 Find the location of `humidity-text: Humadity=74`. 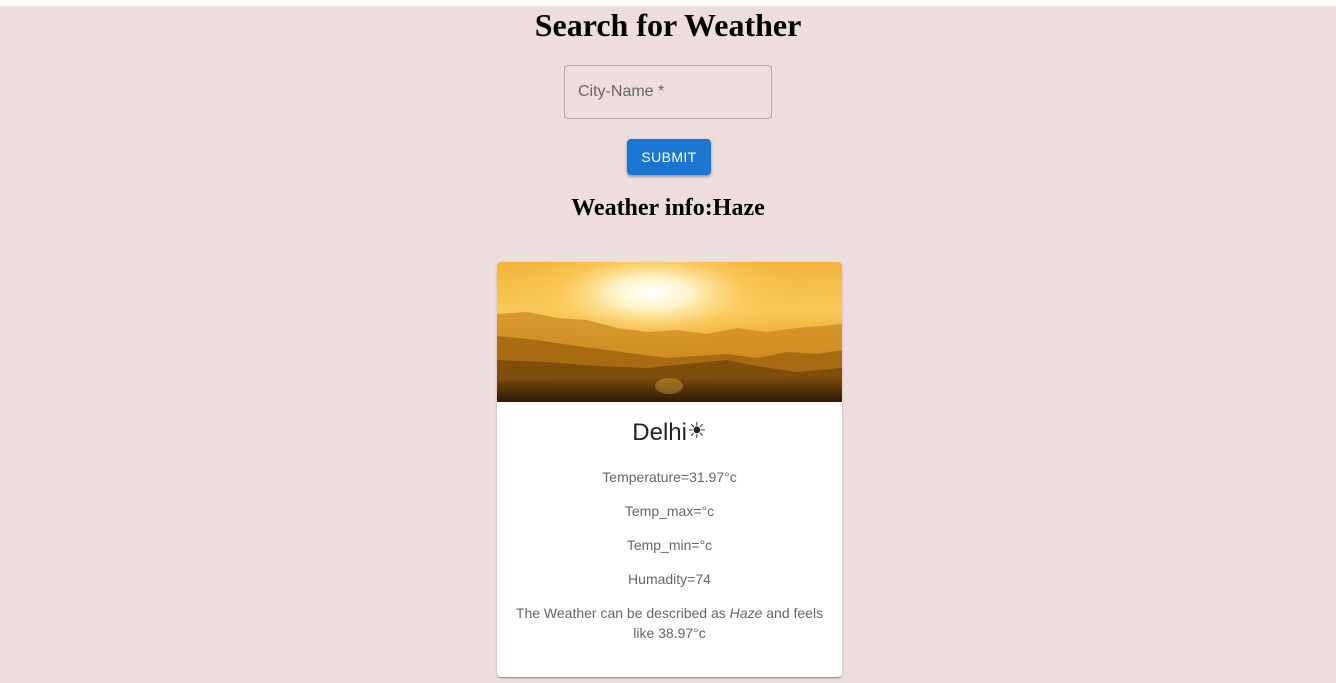

humidity-text: Humadity=74 is located at coordinates (669, 579).